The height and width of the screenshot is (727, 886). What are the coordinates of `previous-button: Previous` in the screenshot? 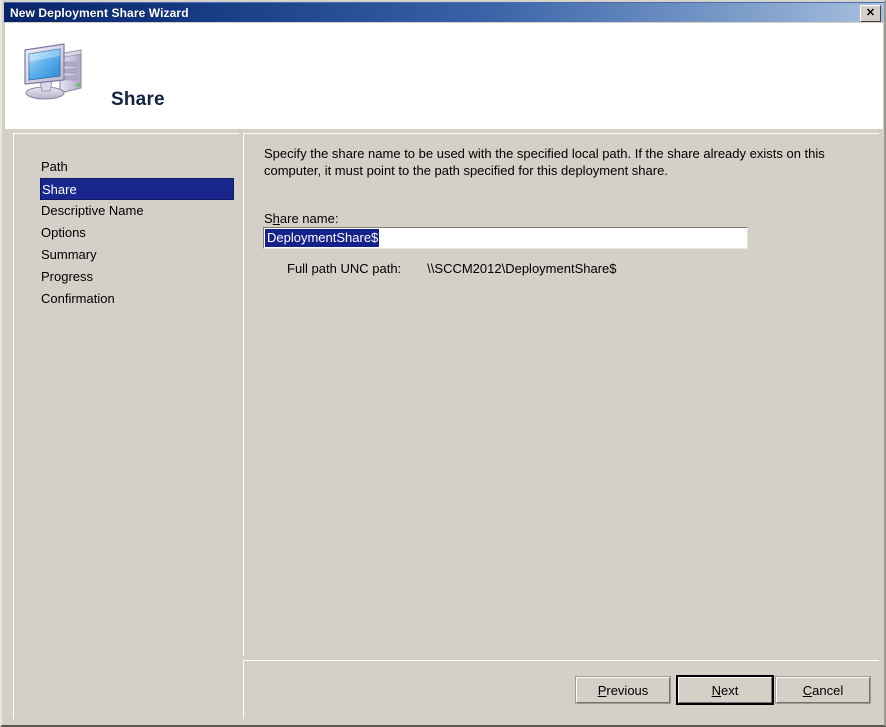 It's located at (623, 690).